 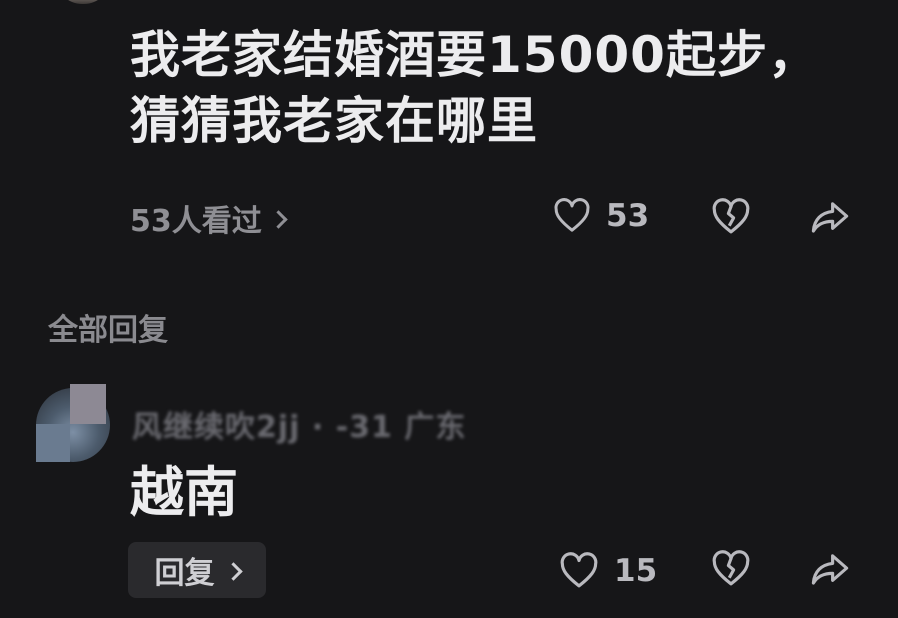 I want to click on reply-text: 越南, so click(x=184, y=492).